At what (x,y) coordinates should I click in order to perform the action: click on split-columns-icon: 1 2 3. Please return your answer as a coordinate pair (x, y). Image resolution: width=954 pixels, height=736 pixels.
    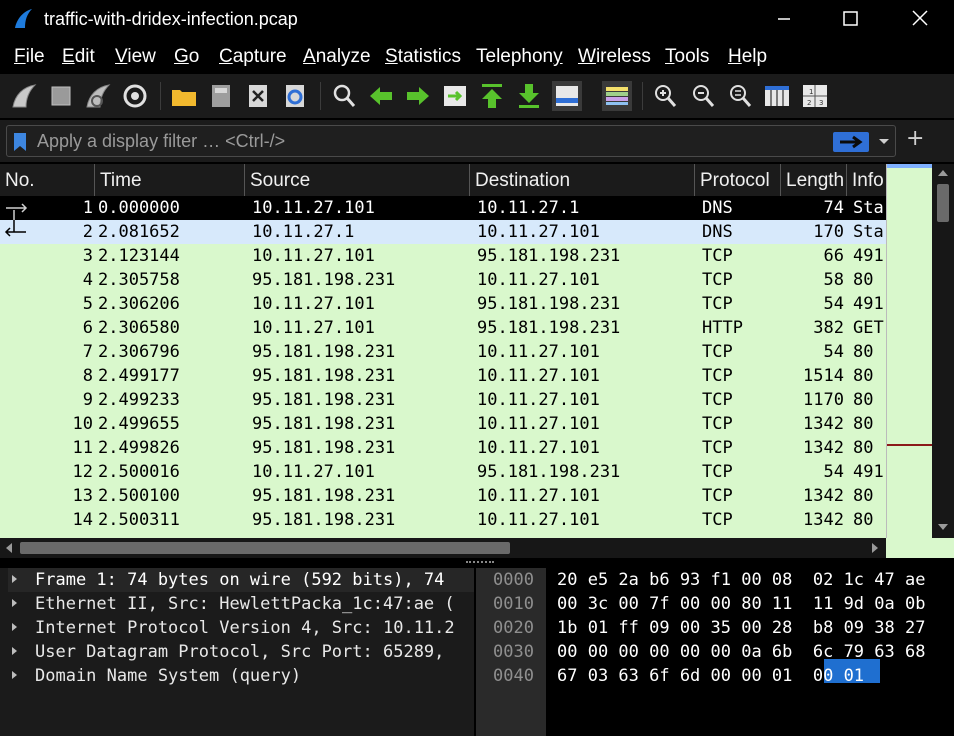
    Looking at the image, I should click on (815, 96).